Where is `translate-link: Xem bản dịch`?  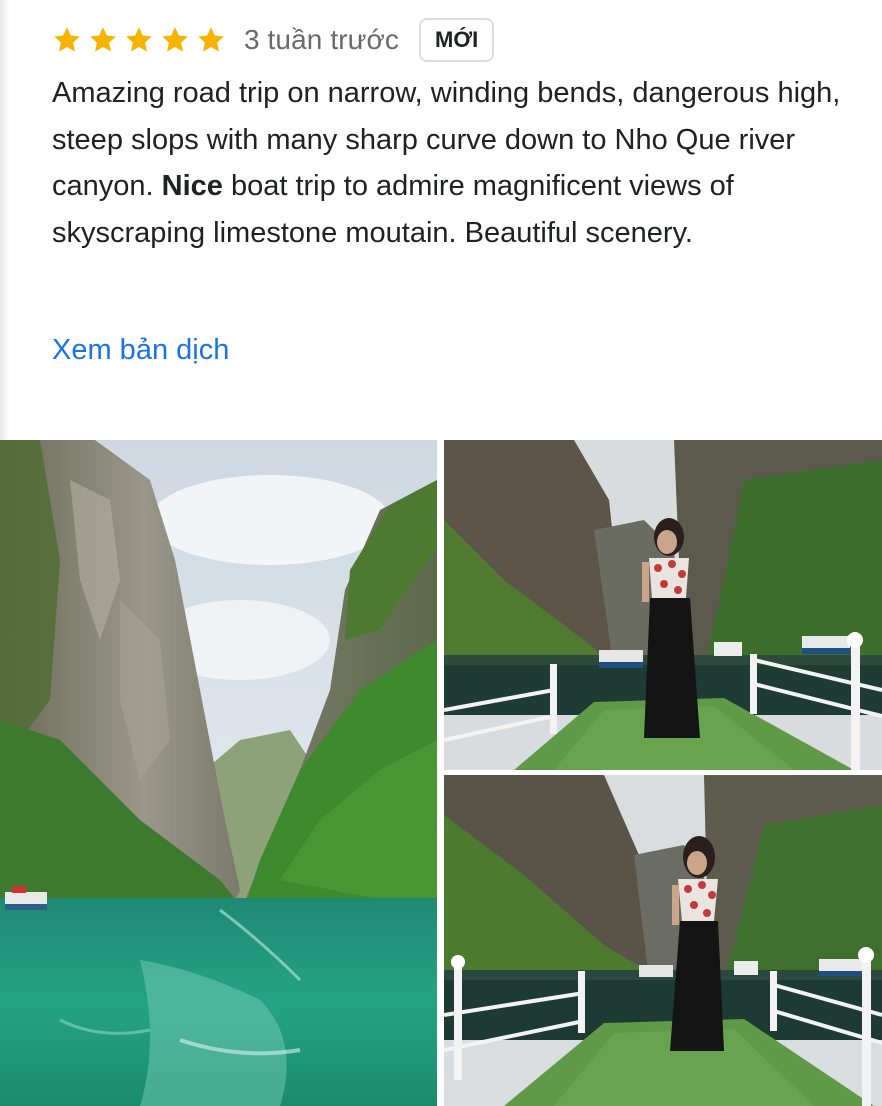 translate-link: Xem bản dịch is located at coordinates (140, 350).